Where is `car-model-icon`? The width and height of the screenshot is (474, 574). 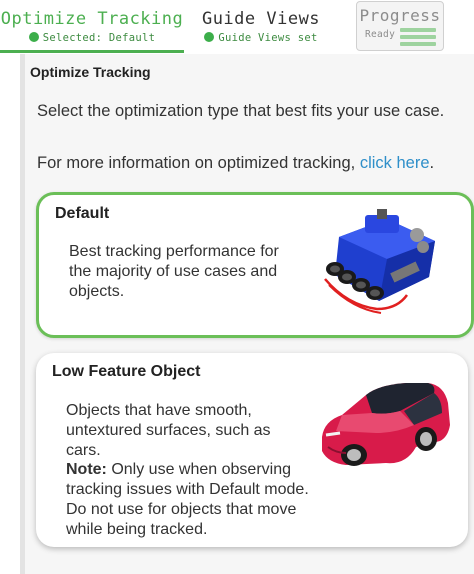 car-model-icon is located at coordinates (386, 424).